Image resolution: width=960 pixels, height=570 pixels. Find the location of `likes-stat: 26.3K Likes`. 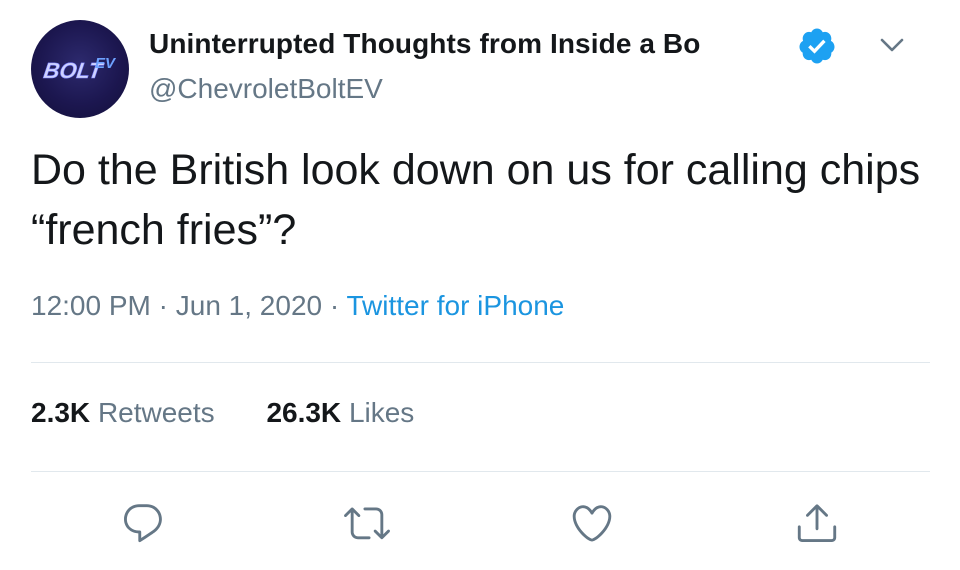

likes-stat: 26.3K Likes is located at coordinates (340, 413).